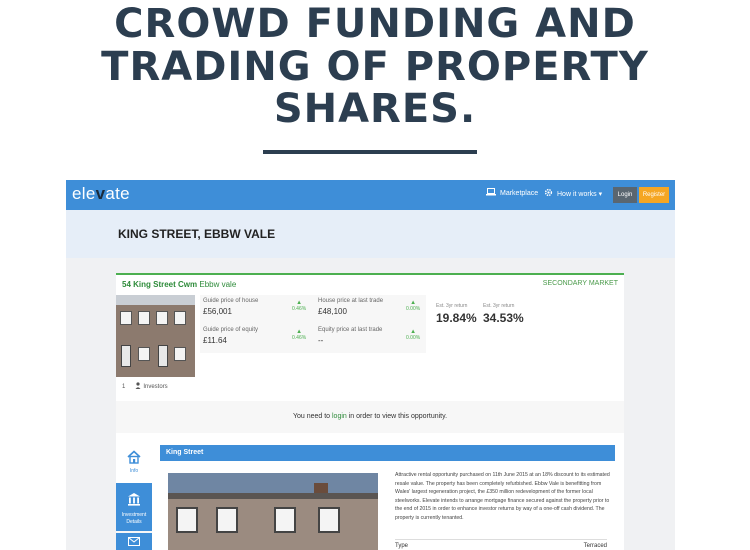 This screenshot has width=750, height=550. I want to click on headline-line-1: CROWD FUNDING AND, so click(375, 24).